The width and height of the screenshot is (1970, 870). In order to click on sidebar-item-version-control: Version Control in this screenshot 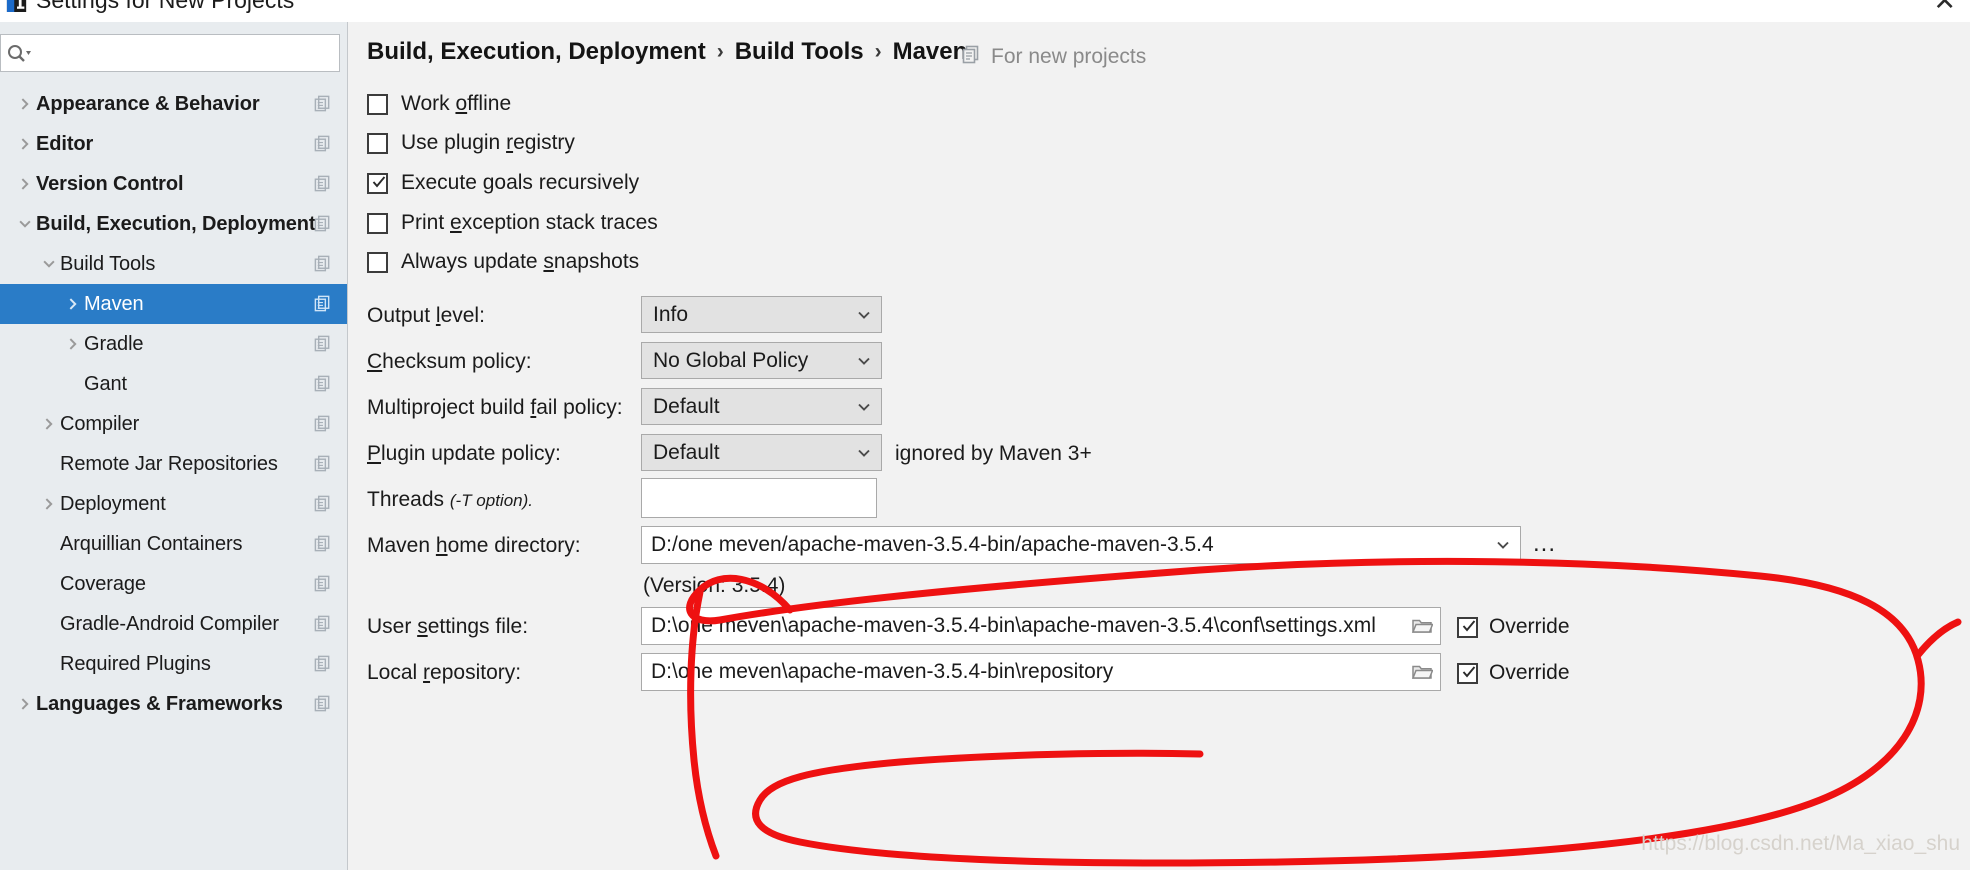, I will do `click(173, 184)`.